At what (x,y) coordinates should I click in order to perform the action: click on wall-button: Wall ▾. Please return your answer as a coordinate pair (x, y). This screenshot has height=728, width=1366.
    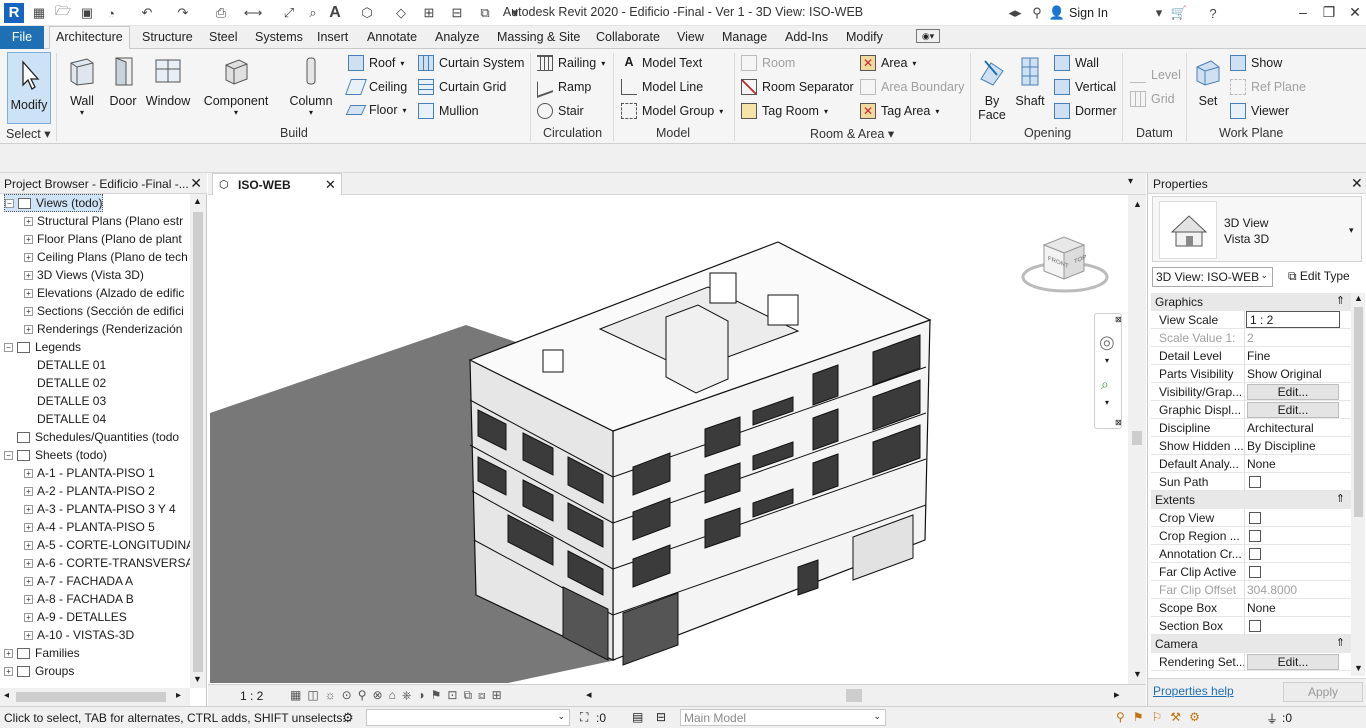
    Looking at the image, I should click on (82, 86).